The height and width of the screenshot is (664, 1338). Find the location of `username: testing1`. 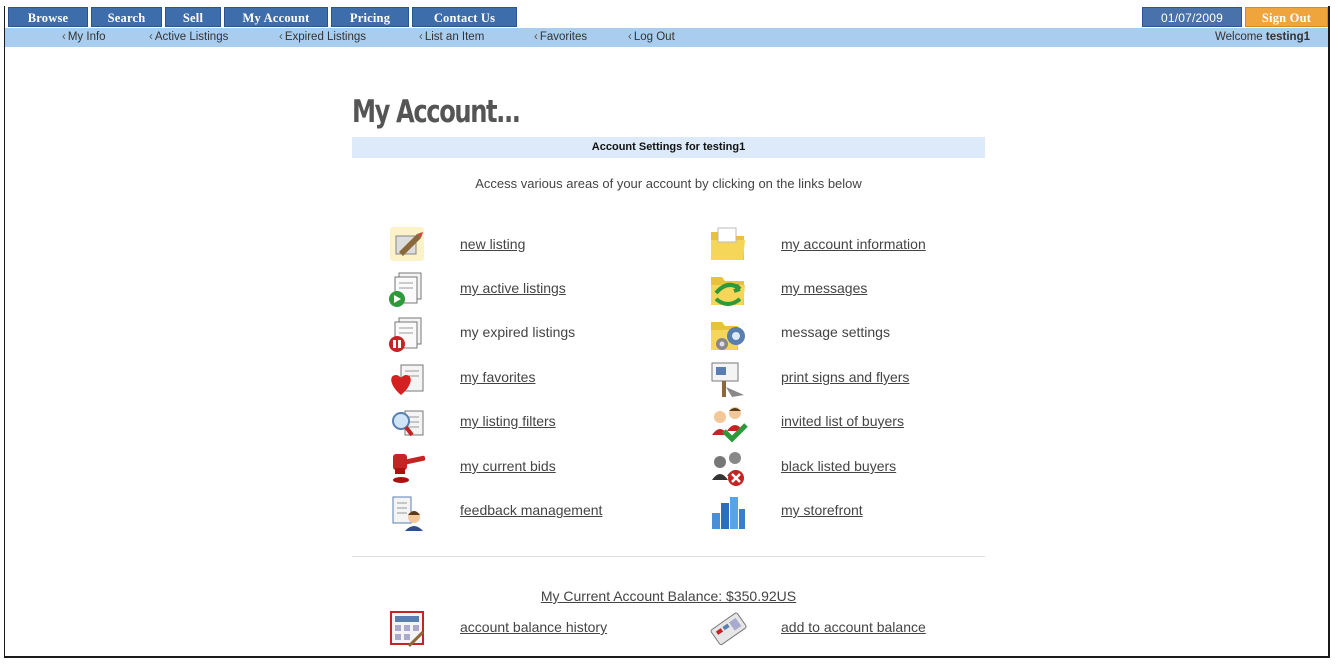

username: testing1 is located at coordinates (1287, 37).